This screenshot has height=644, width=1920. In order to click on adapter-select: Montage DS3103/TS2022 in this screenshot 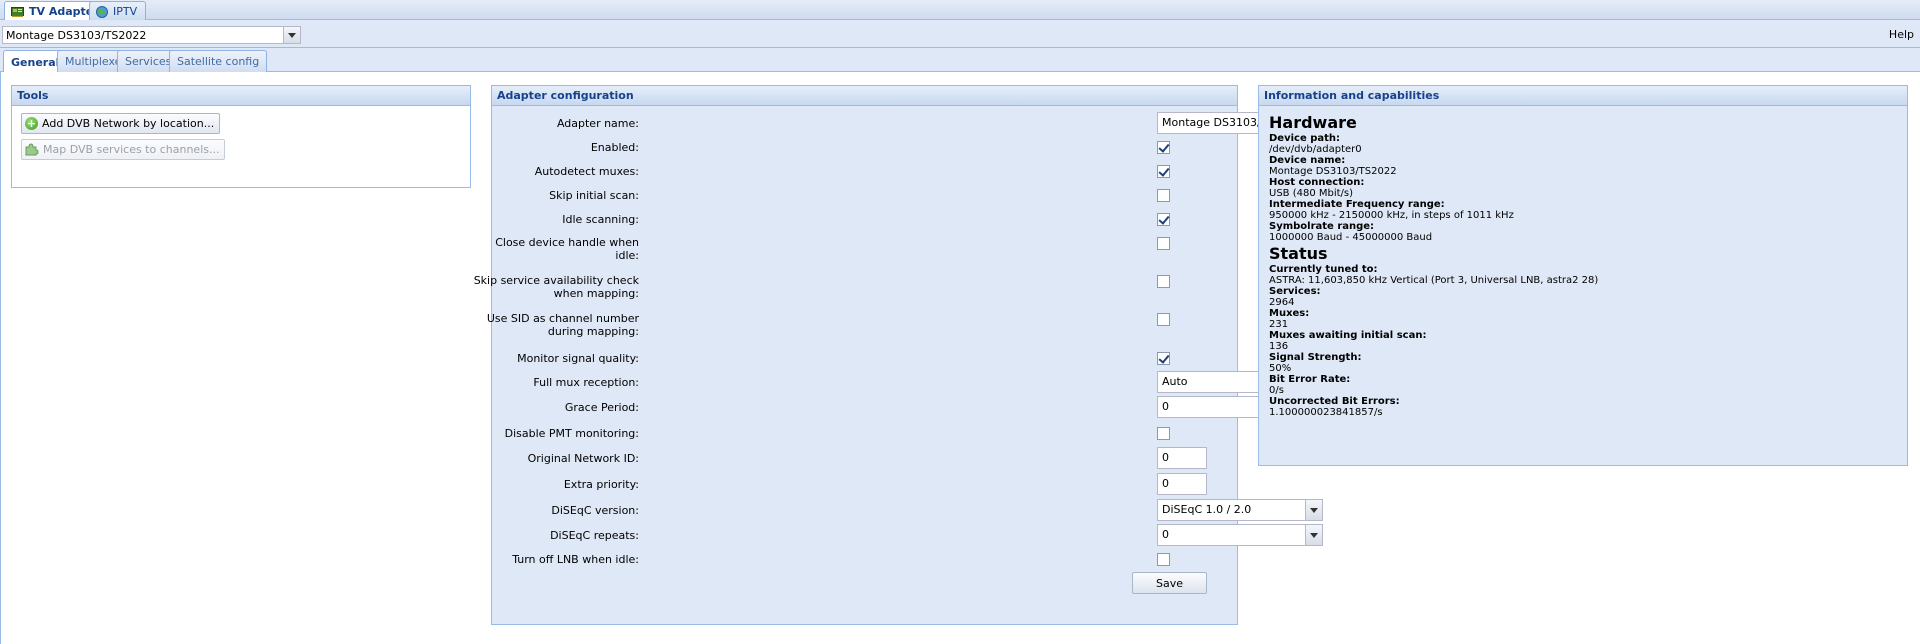, I will do `click(151, 35)`.